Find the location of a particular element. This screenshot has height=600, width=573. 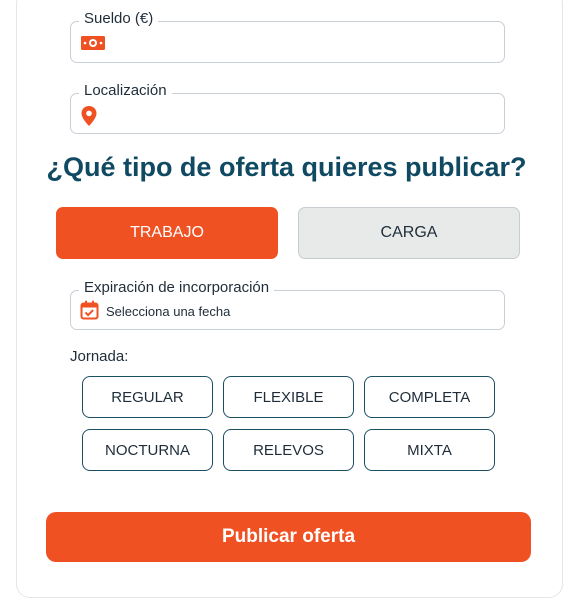

jornada-regular-button: REGULAR is located at coordinates (147, 397).